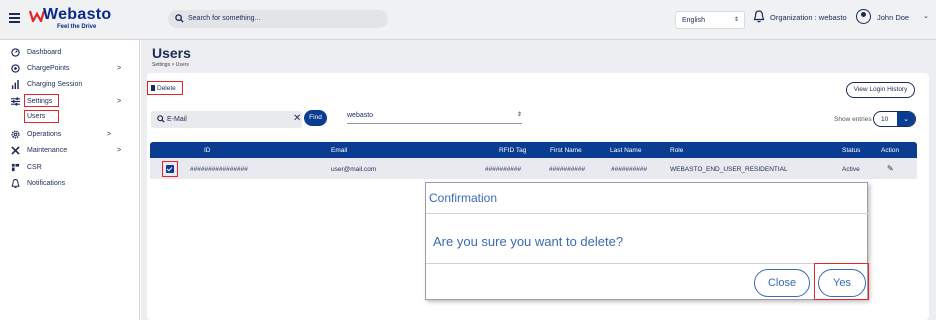  I want to click on sidebar-item-charging-session: Charging Session, so click(70, 85).